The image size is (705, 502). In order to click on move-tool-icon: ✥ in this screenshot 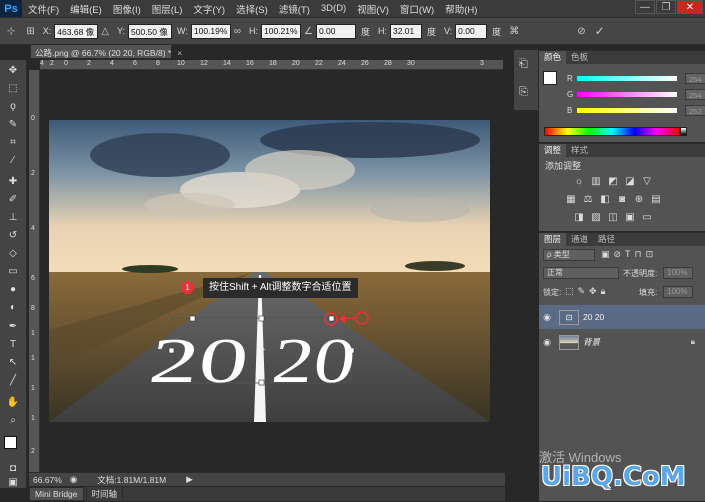, I will do `click(13, 70)`.